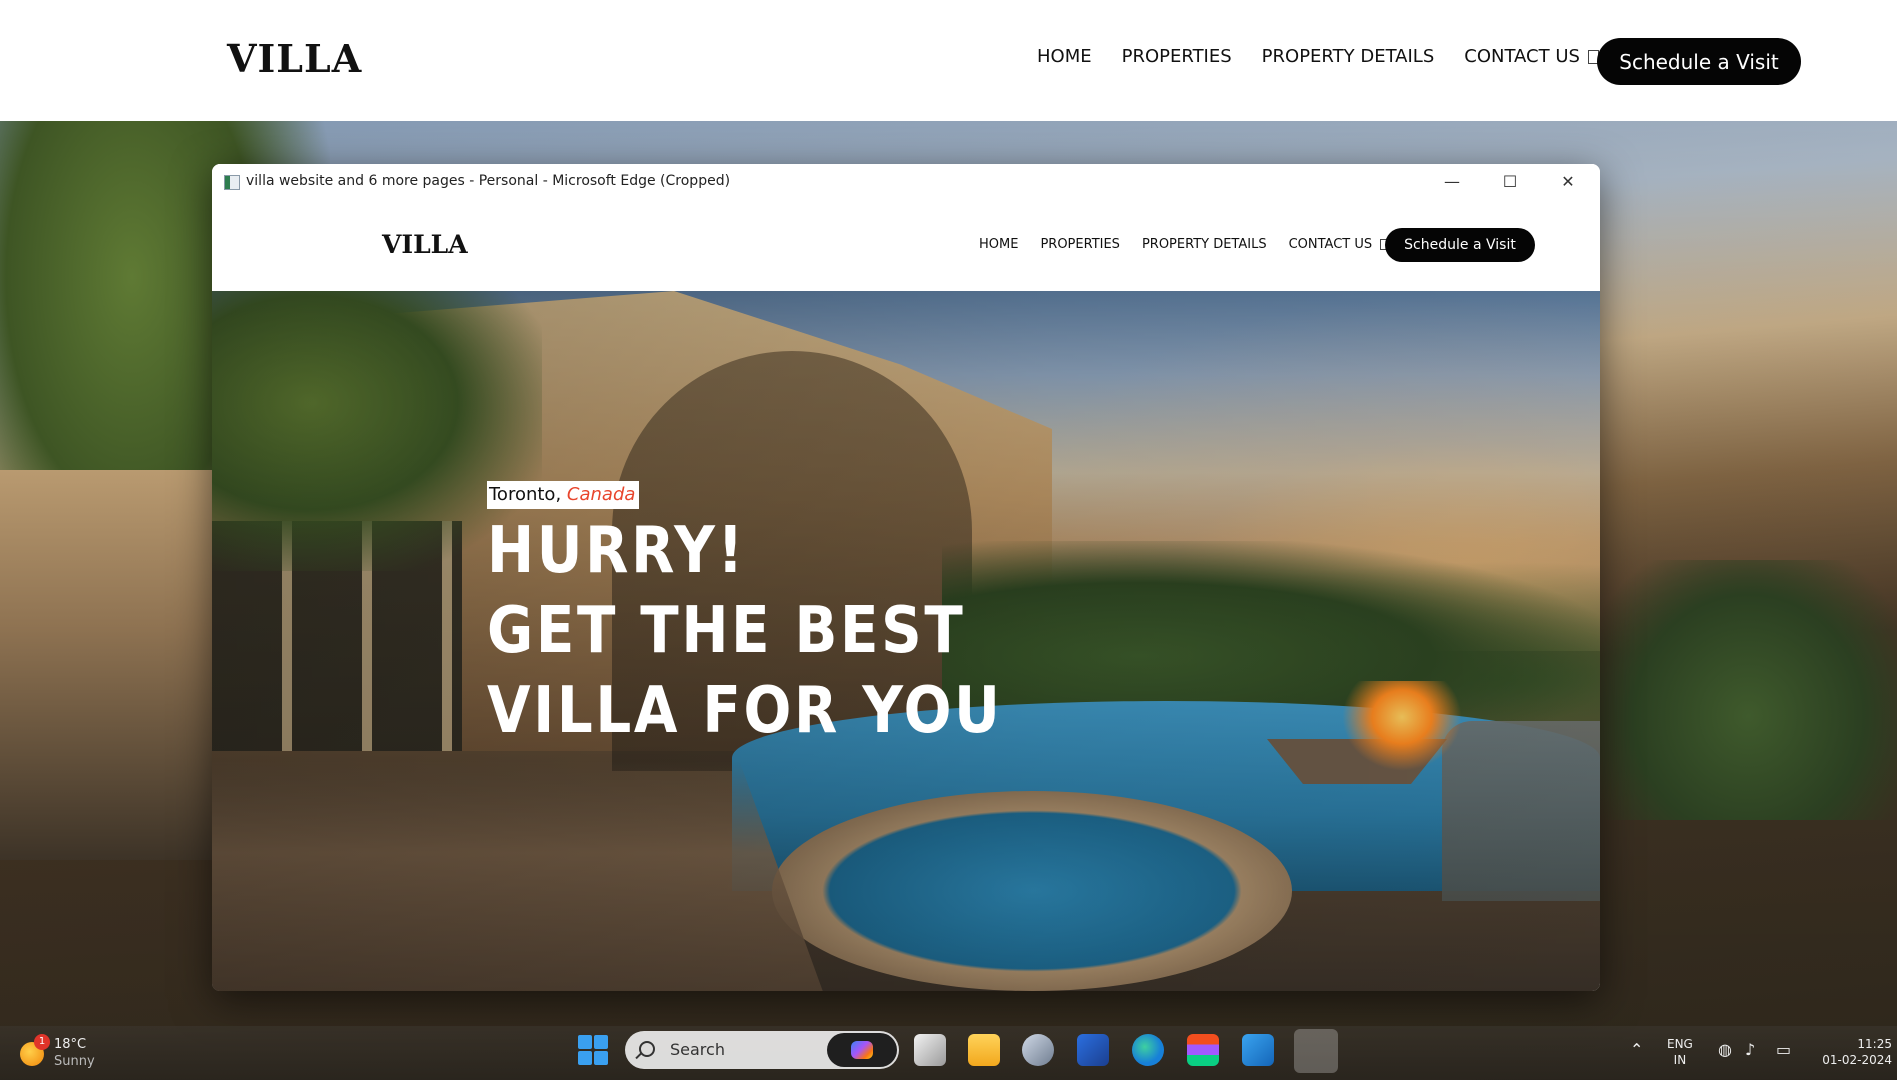 The image size is (1897, 1080). What do you see at coordinates (1699, 61) in the screenshot?
I see `background-schedule-visit-button: Schedule a Visit` at bounding box center [1699, 61].